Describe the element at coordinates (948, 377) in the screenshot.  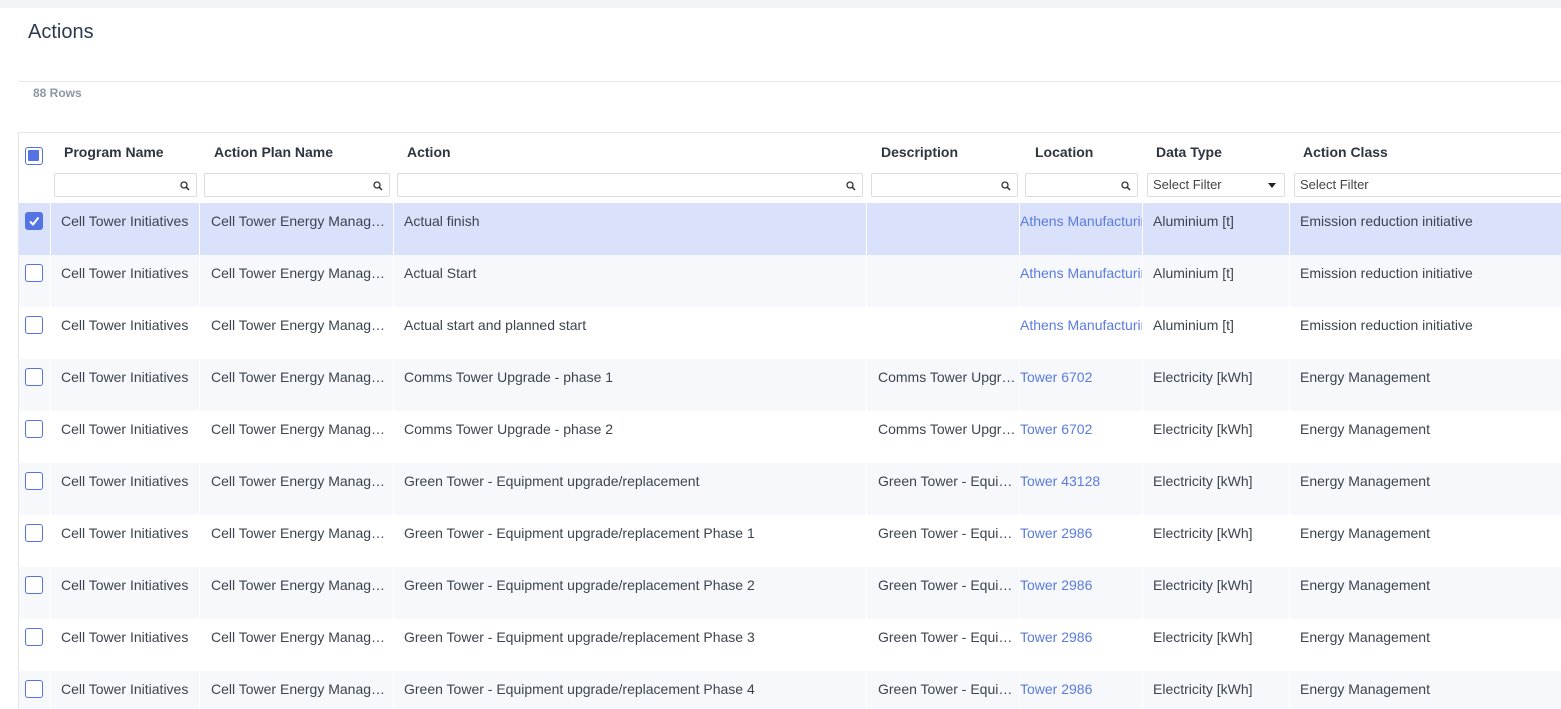
I see `description-cell: Comms Tower Upgrade` at that location.